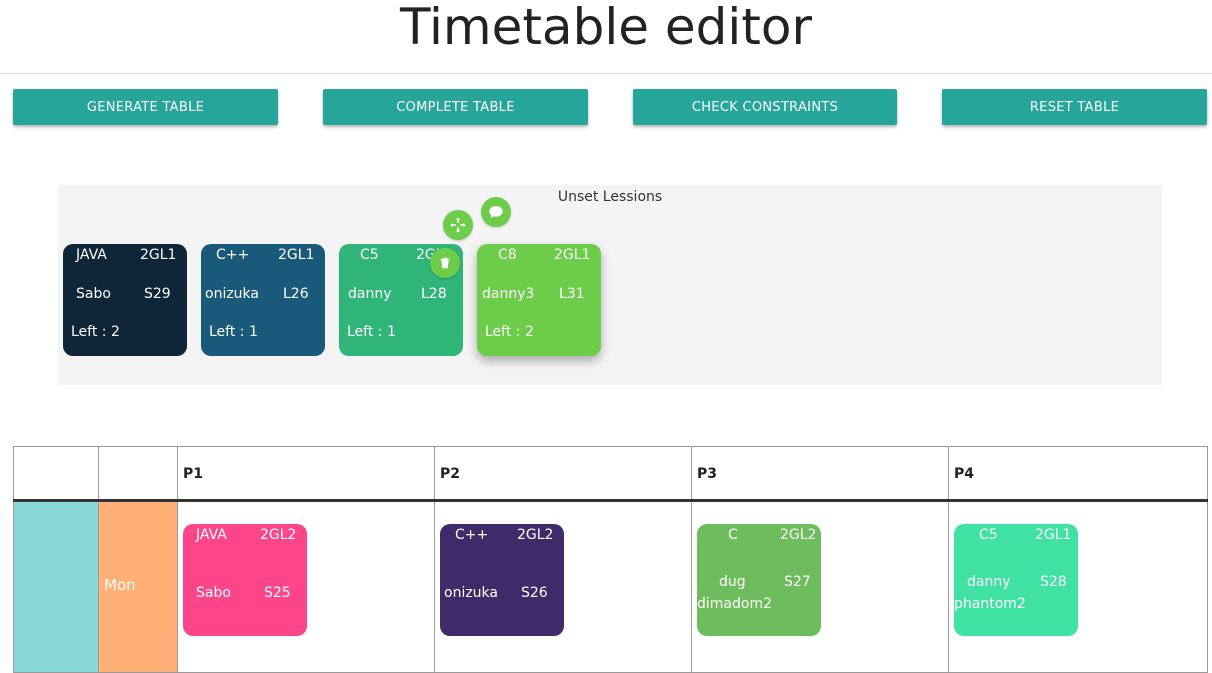 The image size is (1212, 673). What do you see at coordinates (990, 604) in the screenshot?
I see `lesson-extra: phantom2` at bounding box center [990, 604].